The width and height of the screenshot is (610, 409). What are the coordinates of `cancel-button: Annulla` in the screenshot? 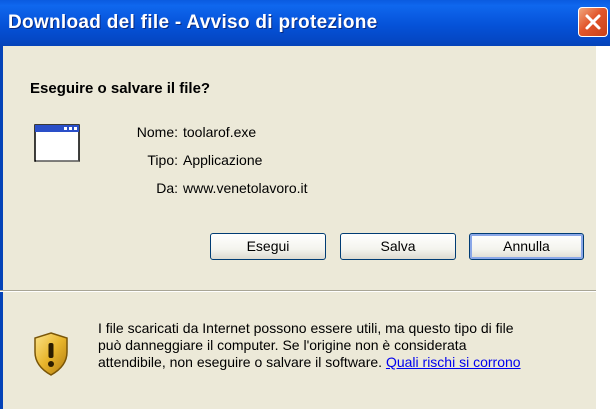 It's located at (526, 246).